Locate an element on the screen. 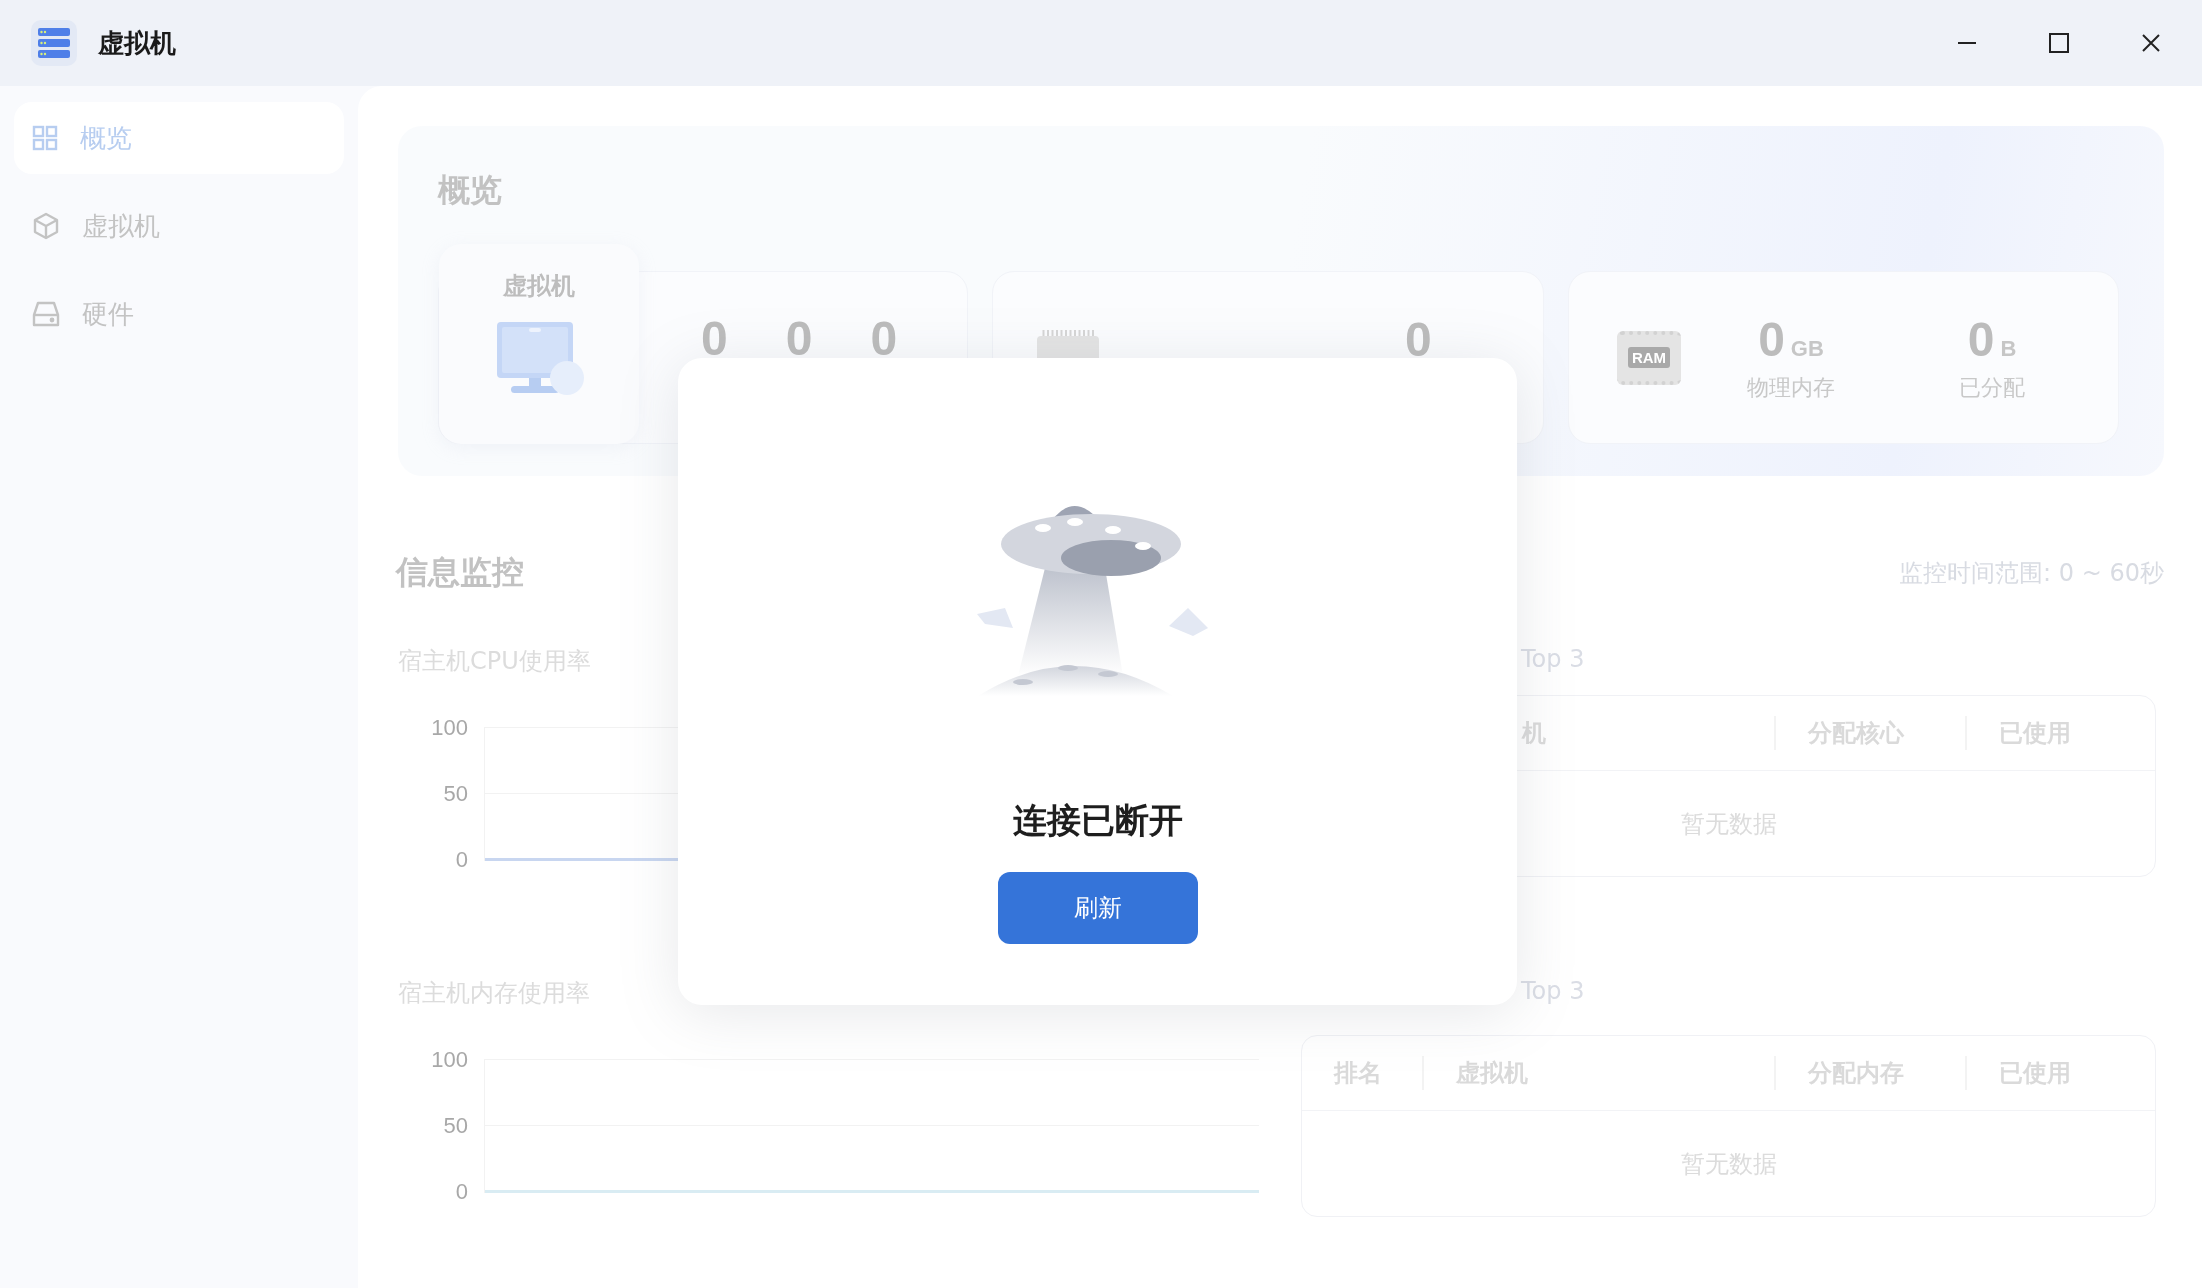 The image size is (2202, 1288). window-title: 虚拟机 is located at coordinates (137, 43).